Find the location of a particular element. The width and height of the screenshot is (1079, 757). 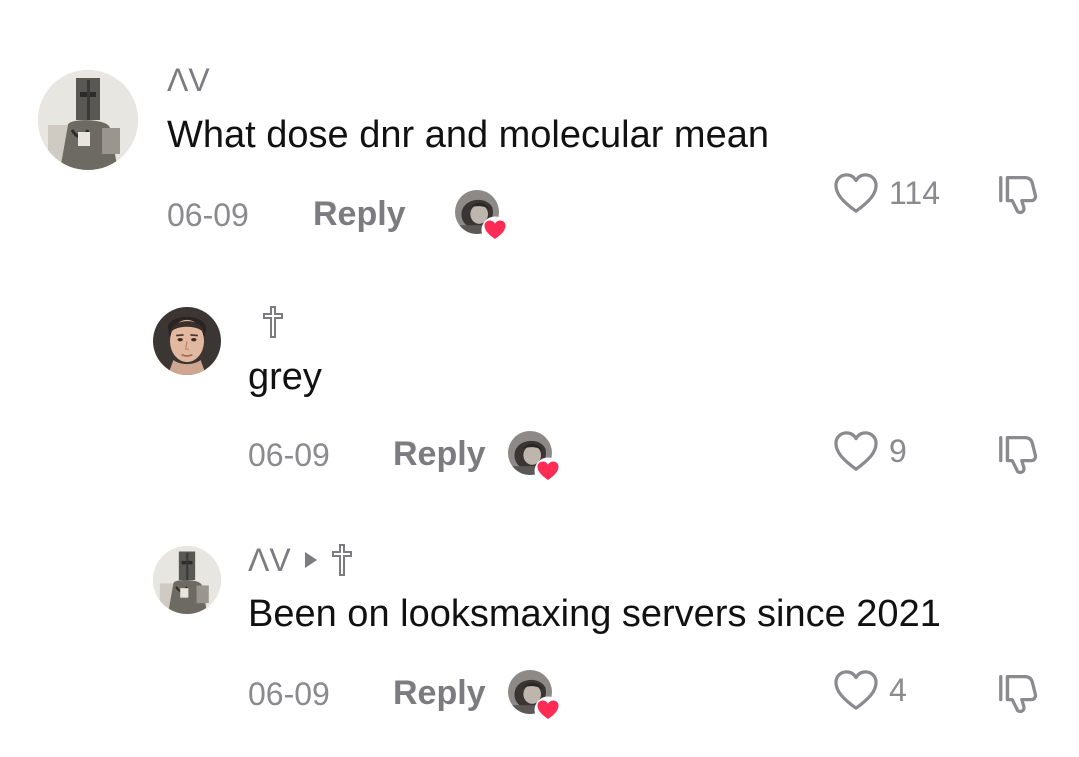

like-button: 4 is located at coordinates (870, 690).